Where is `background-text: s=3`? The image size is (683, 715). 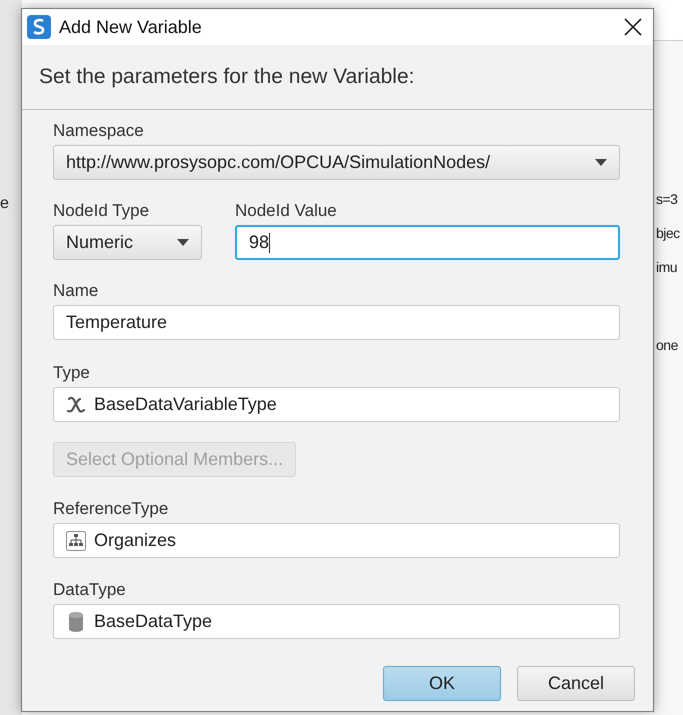 background-text: s=3 is located at coordinates (667, 199).